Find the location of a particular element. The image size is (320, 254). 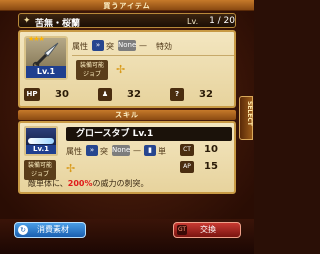

exchange-button: GT 交換 is located at coordinates (207, 230).